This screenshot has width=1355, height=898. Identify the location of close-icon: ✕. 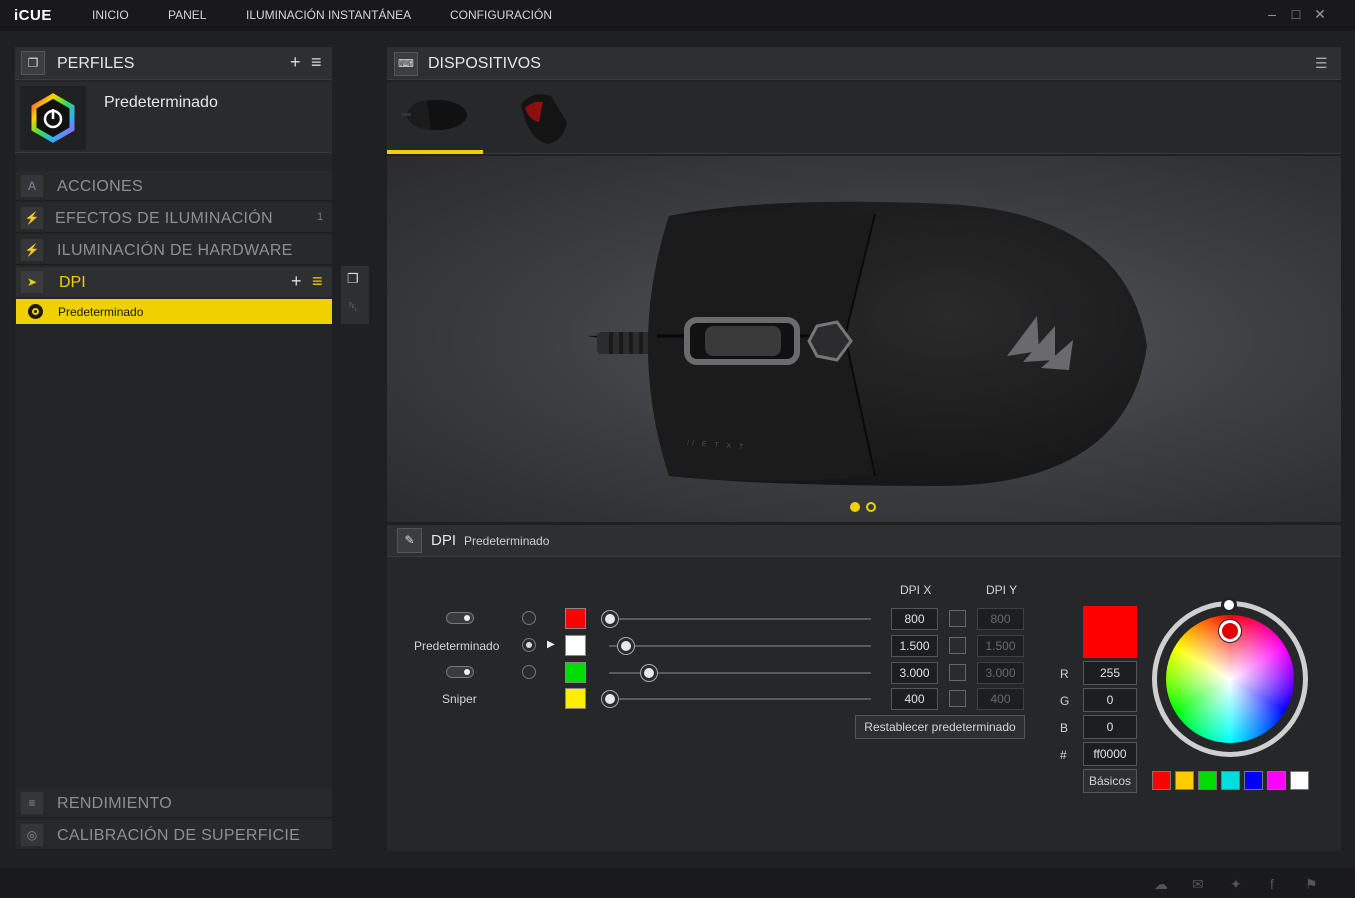
(1320, 14).